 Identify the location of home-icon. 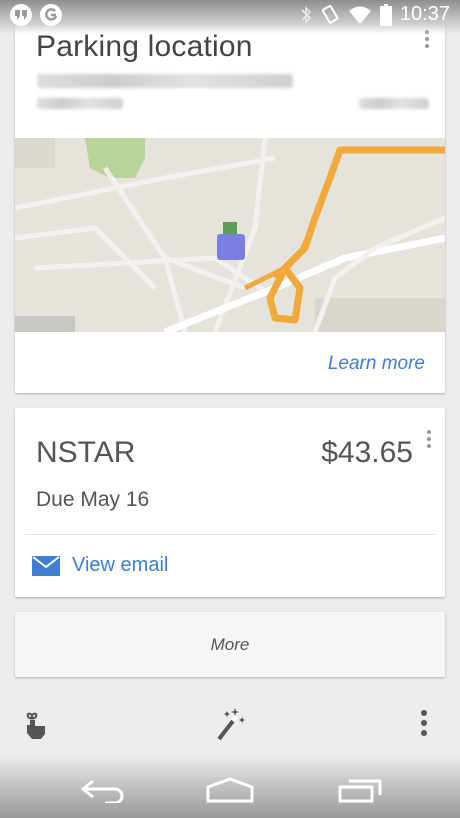
(230, 790).